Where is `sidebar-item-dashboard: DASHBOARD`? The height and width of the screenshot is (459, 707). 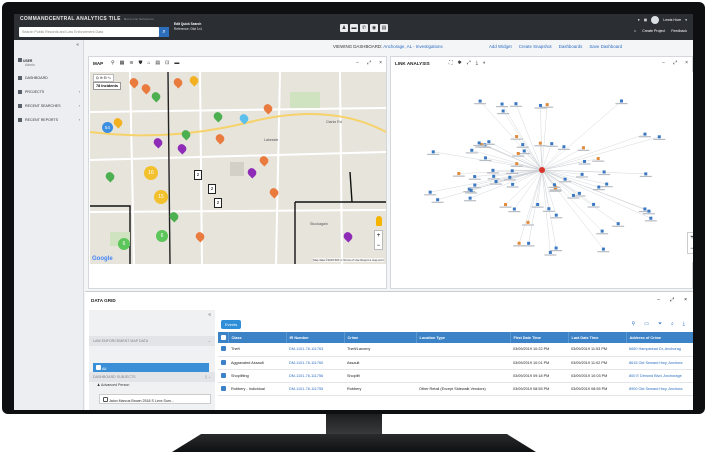
sidebar-item-dashboard: DASHBOARD is located at coordinates (49, 78).